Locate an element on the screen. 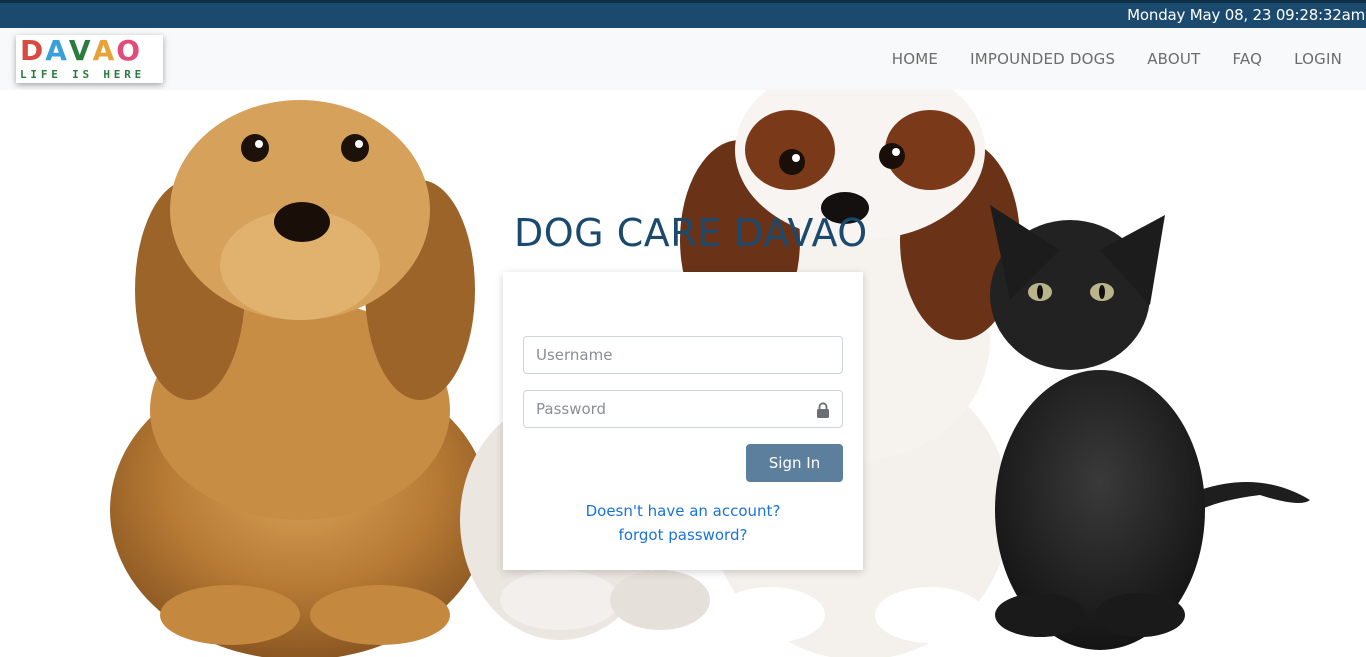  password-input is located at coordinates (683, 409).